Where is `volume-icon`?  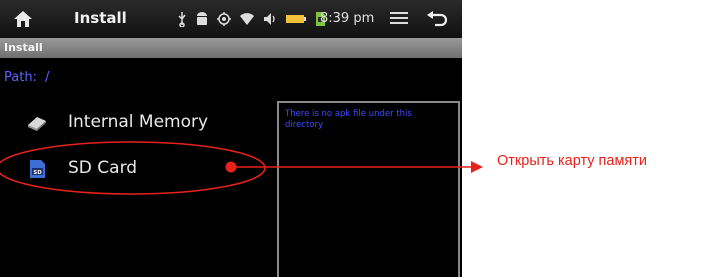
volume-icon is located at coordinates (269, 19).